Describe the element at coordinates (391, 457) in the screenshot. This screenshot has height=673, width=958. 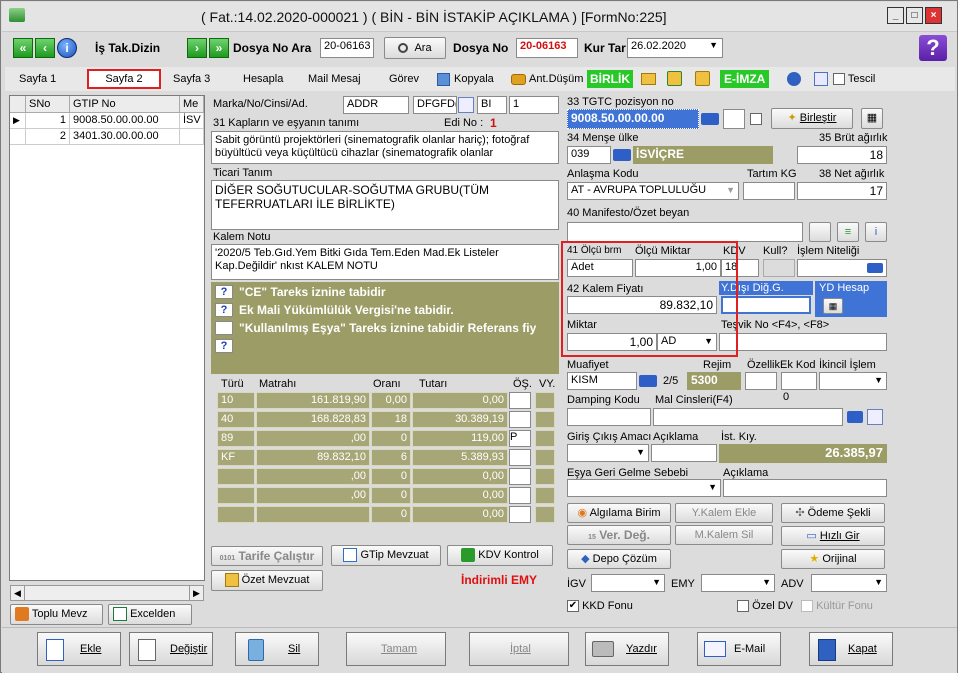
I see `tax-cell-oran: 6` at that location.